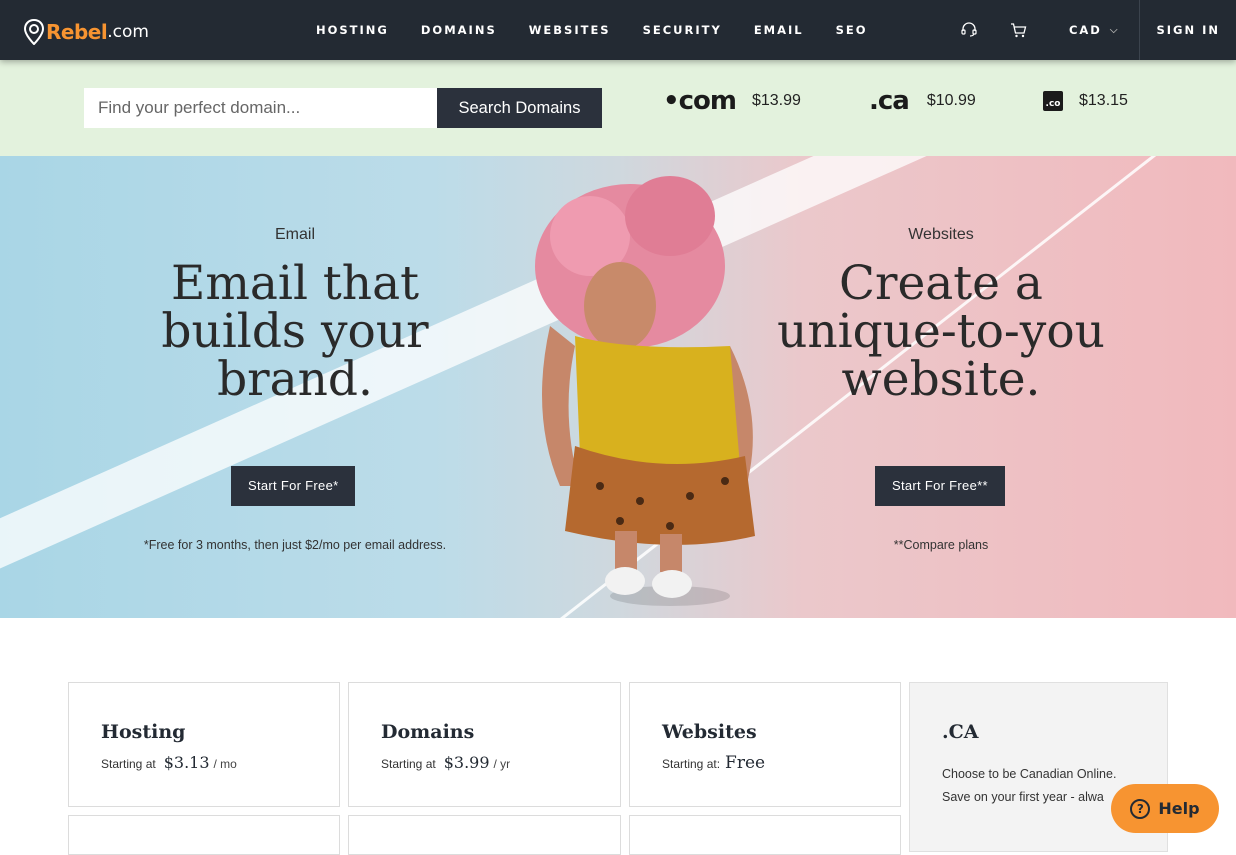 The width and height of the screenshot is (1236, 855). Describe the element at coordinates (1187, 30) in the screenshot. I see `sign-in-link: SIGN IN` at that location.